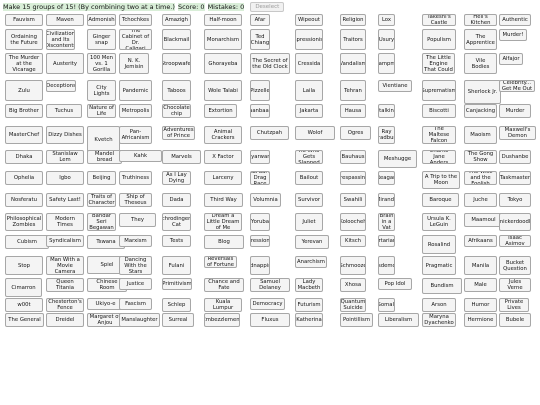 Image resolution: width=540 pixels, height=405 pixels. Describe the element at coordinates (24, 111) in the screenshot. I see `word-tile-big-brother: Big Brother` at that location.